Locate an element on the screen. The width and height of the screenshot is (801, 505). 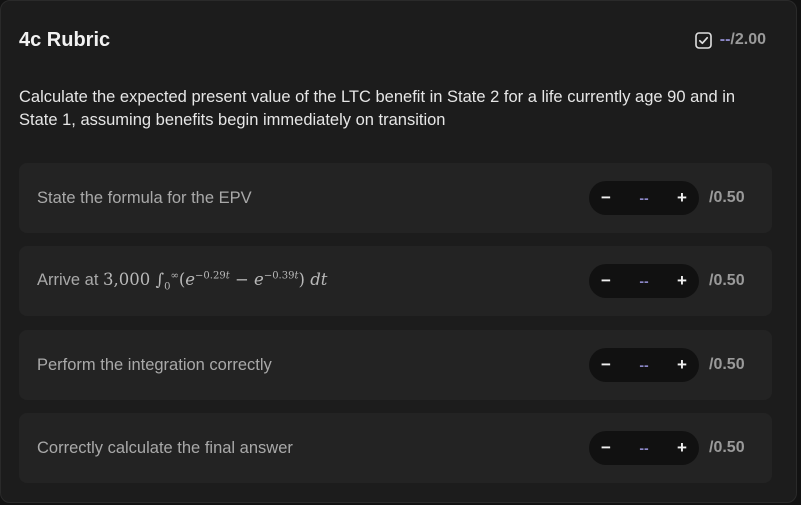
rubric-header: 4c Rubric --/2.00 is located at coordinates (392, 40).